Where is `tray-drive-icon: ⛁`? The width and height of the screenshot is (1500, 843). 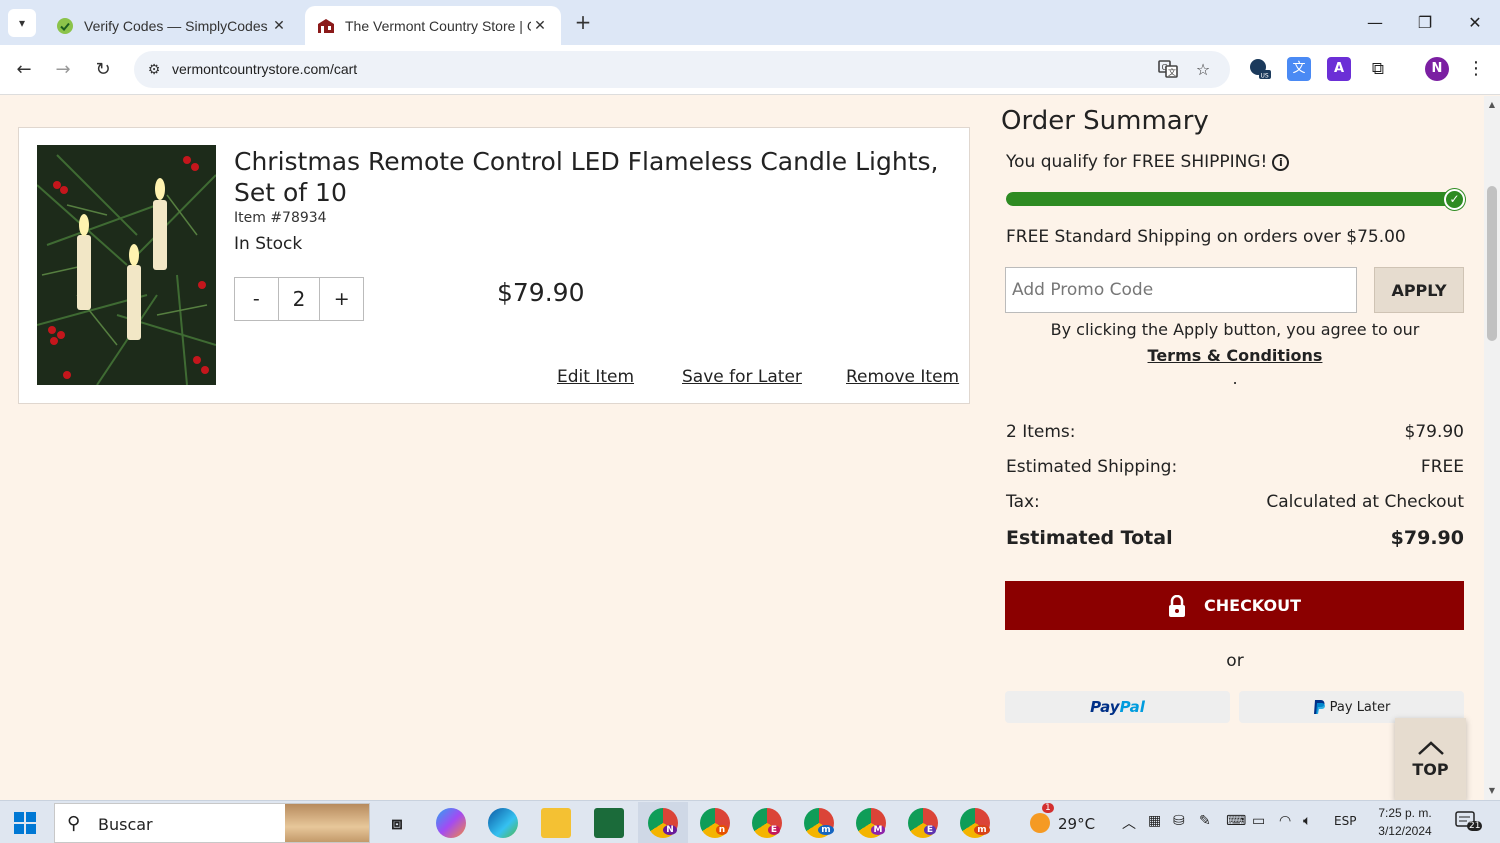 tray-drive-icon: ⛁ is located at coordinates (1179, 821).